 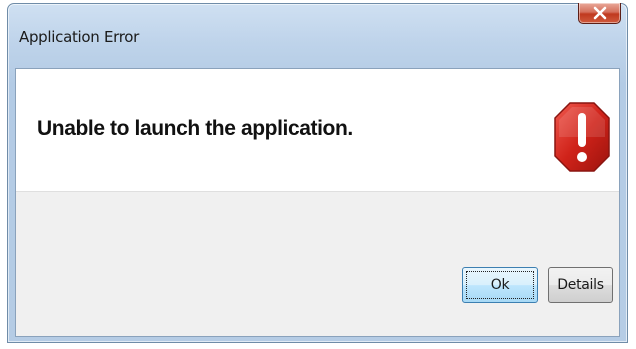 I want to click on close-icon, so click(x=599, y=13).